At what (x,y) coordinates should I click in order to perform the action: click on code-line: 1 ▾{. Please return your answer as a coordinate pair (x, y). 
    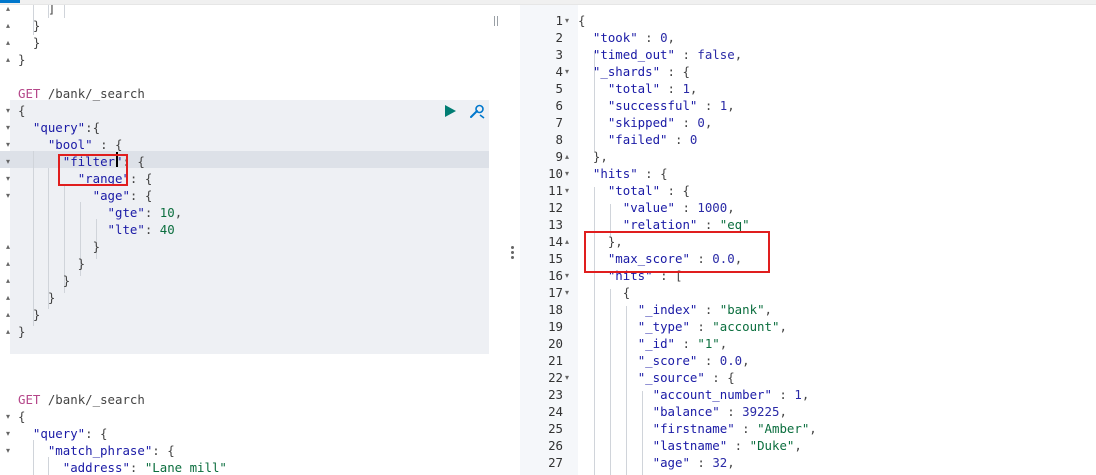
    Looking at the image, I should click on (808, 20).